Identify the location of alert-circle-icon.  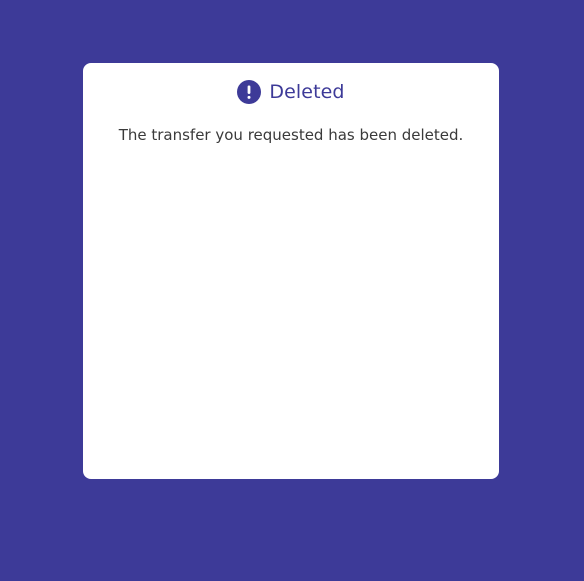
(249, 92).